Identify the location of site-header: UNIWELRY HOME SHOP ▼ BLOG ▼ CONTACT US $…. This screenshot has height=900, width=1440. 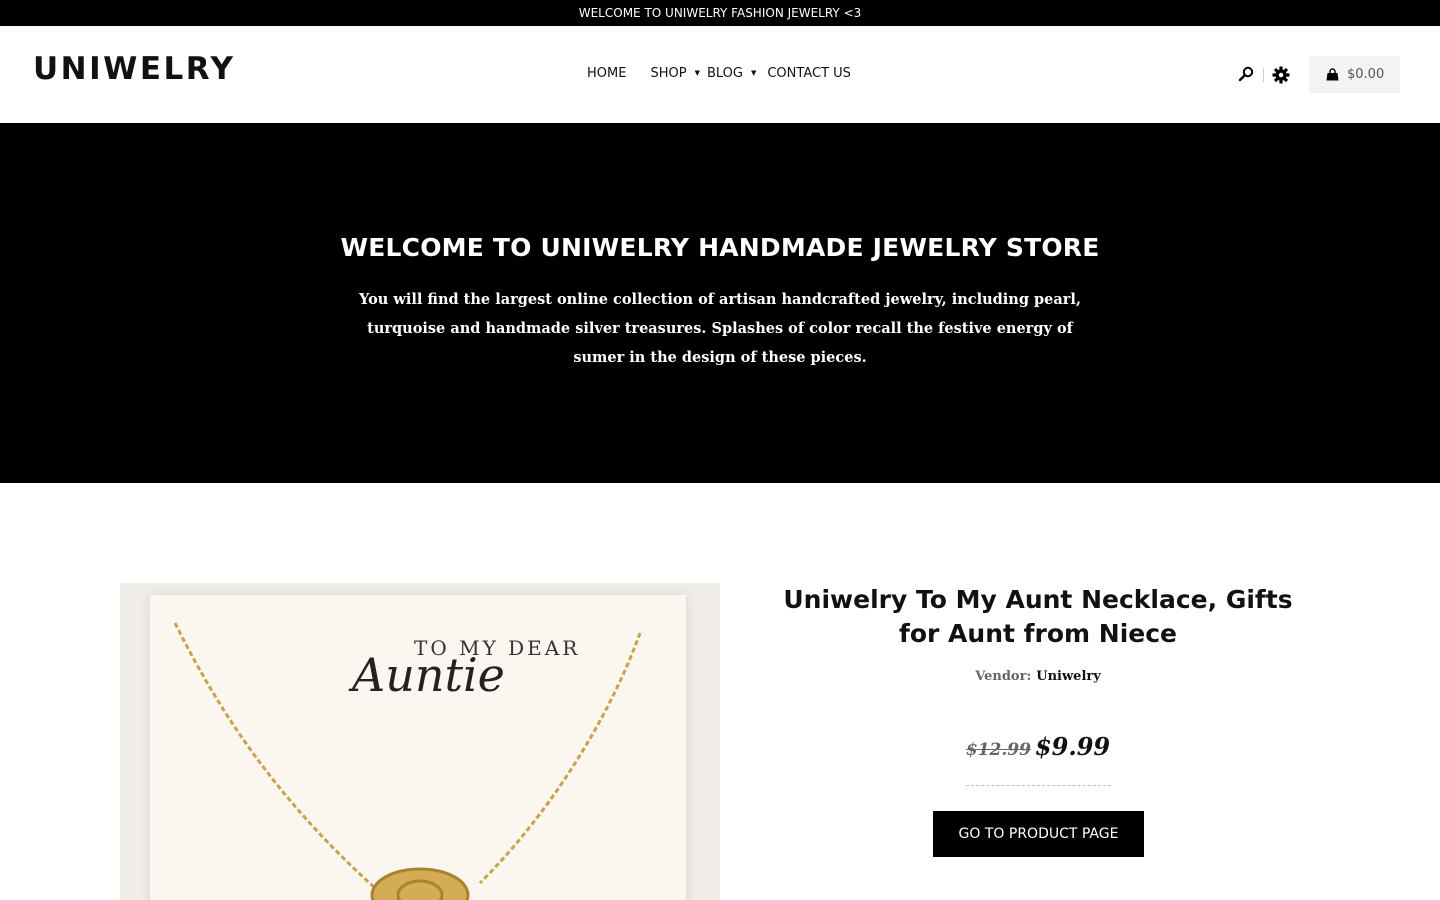
(720, 74).